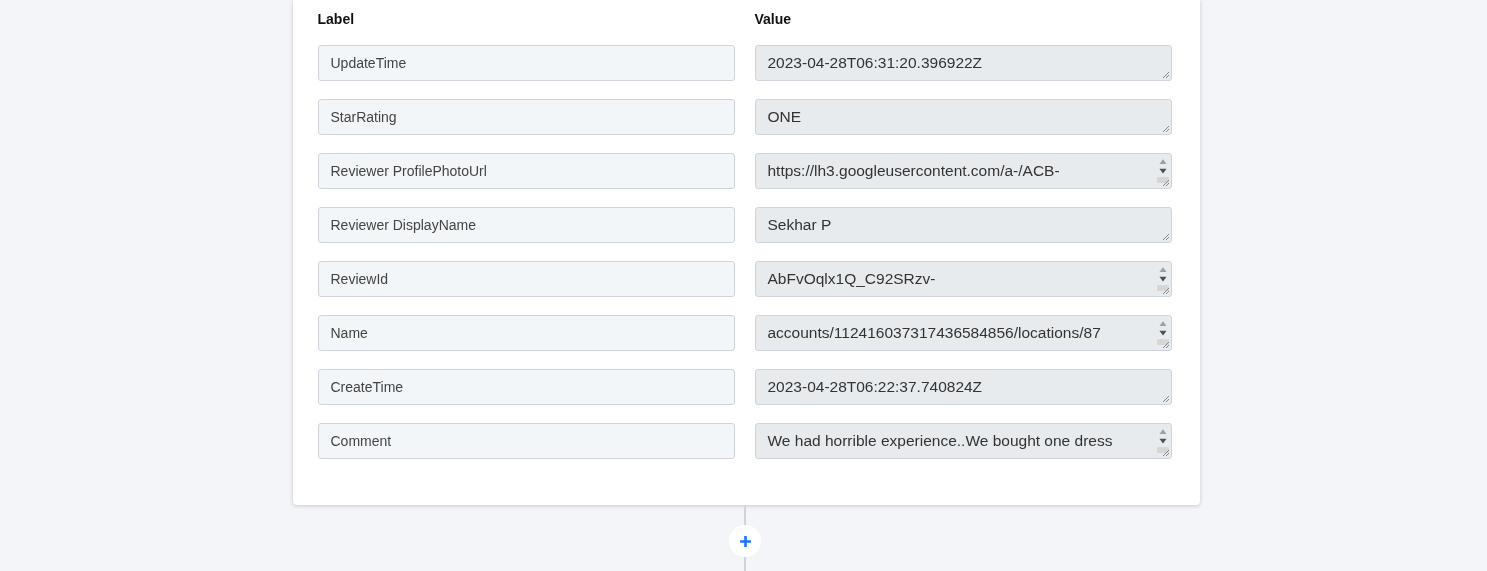 This screenshot has width=1487, height=571. What do you see at coordinates (526, 333) in the screenshot?
I see `label-field: Name` at bounding box center [526, 333].